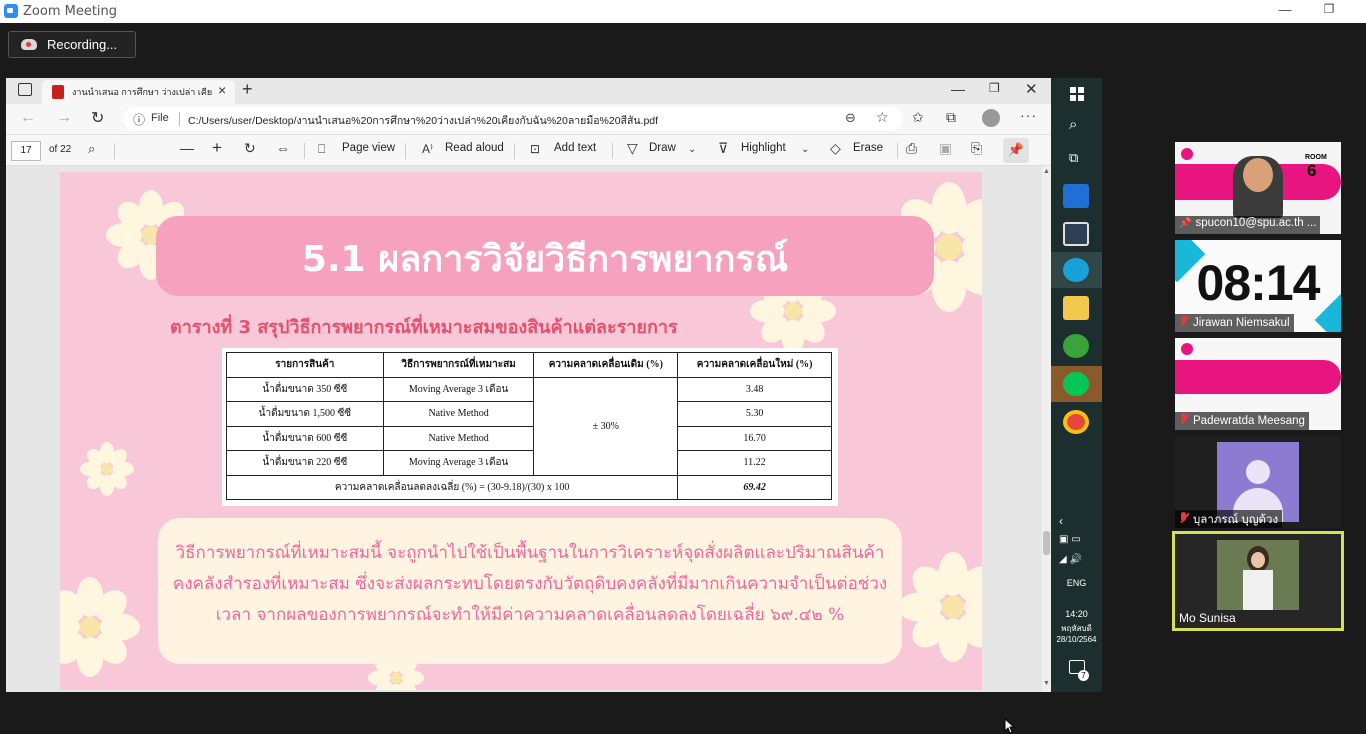 The height and width of the screenshot is (734, 1366). I want to click on tab-pdf: งานนำเสนอ การศึกษา ว่างเปล่า เคียง… ×, so click(138, 92).